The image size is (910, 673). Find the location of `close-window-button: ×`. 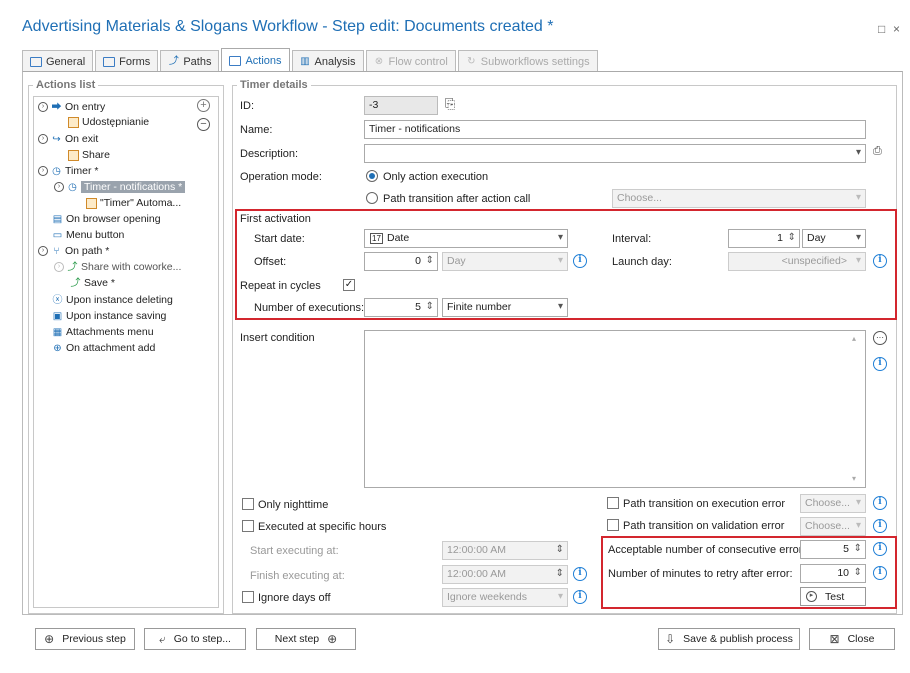

close-window-button: × is located at coordinates (896, 29).